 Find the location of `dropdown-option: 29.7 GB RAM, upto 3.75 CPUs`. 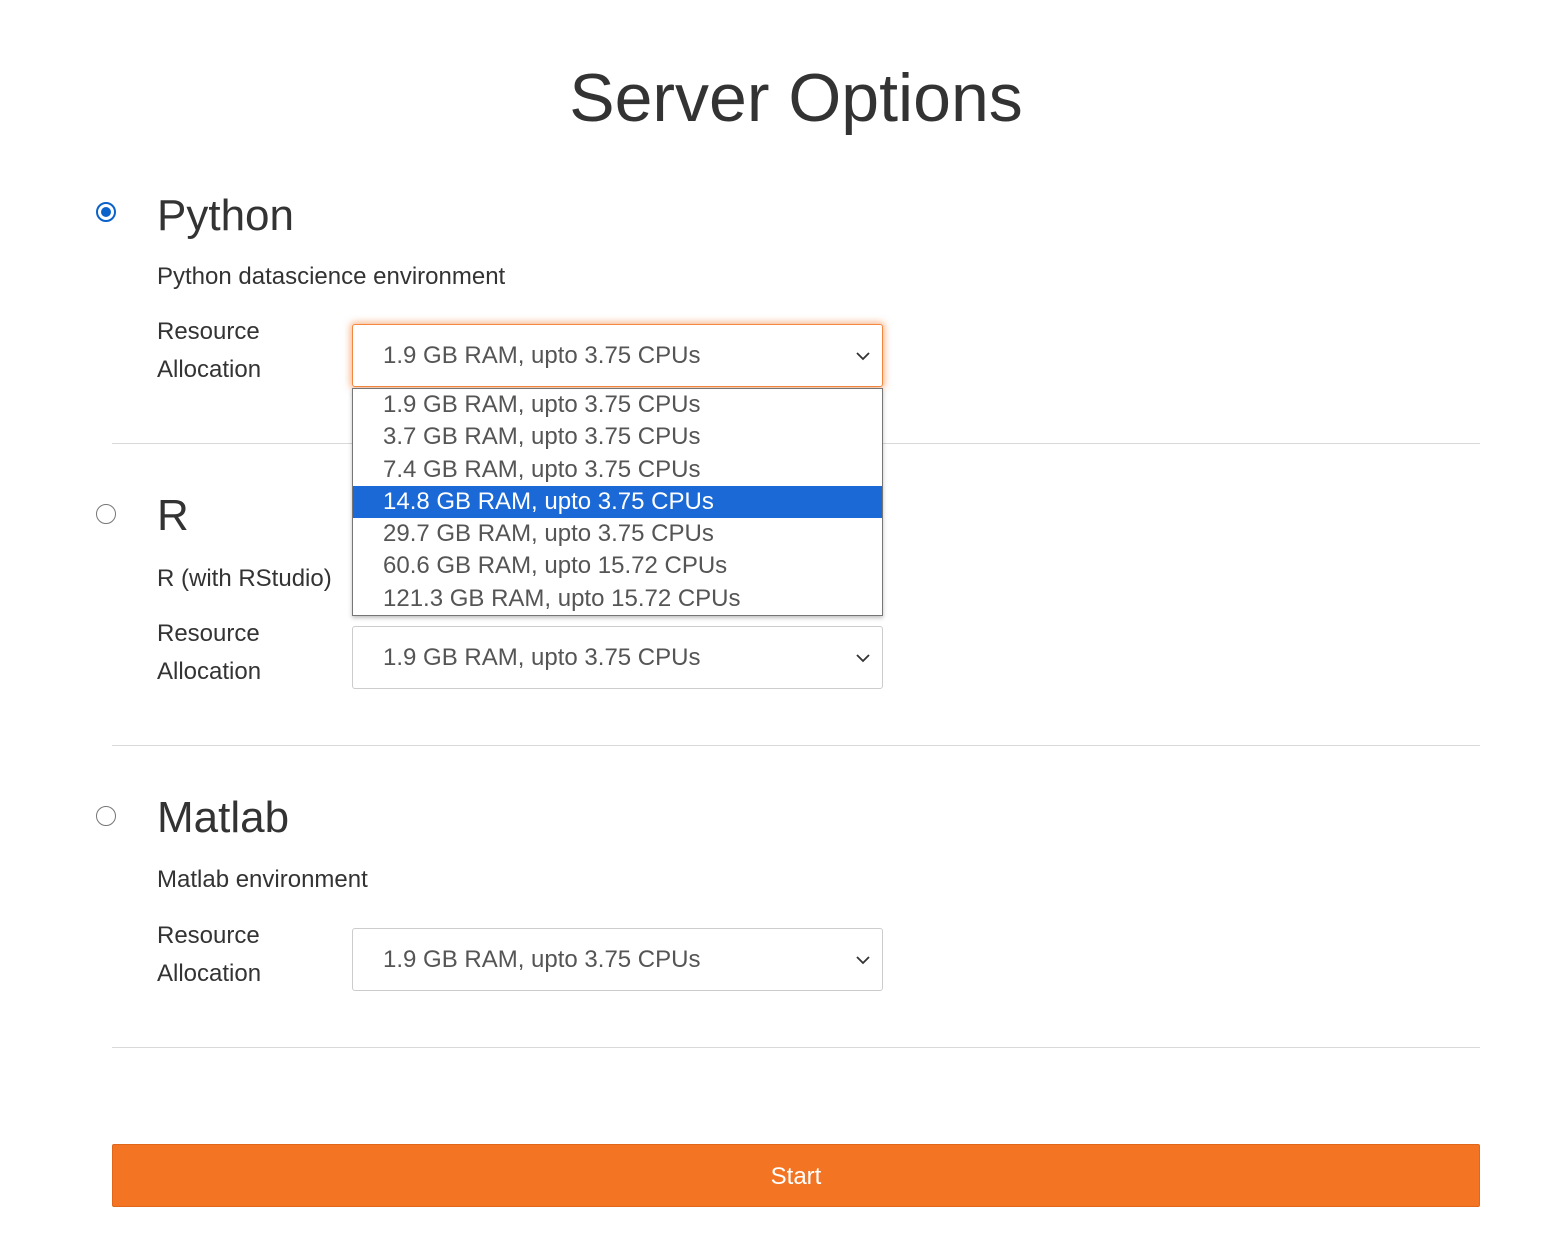

dropdown-option: 29.7 GB RAM, upto 3.75 CPUs is located at coordinates (617, 534).